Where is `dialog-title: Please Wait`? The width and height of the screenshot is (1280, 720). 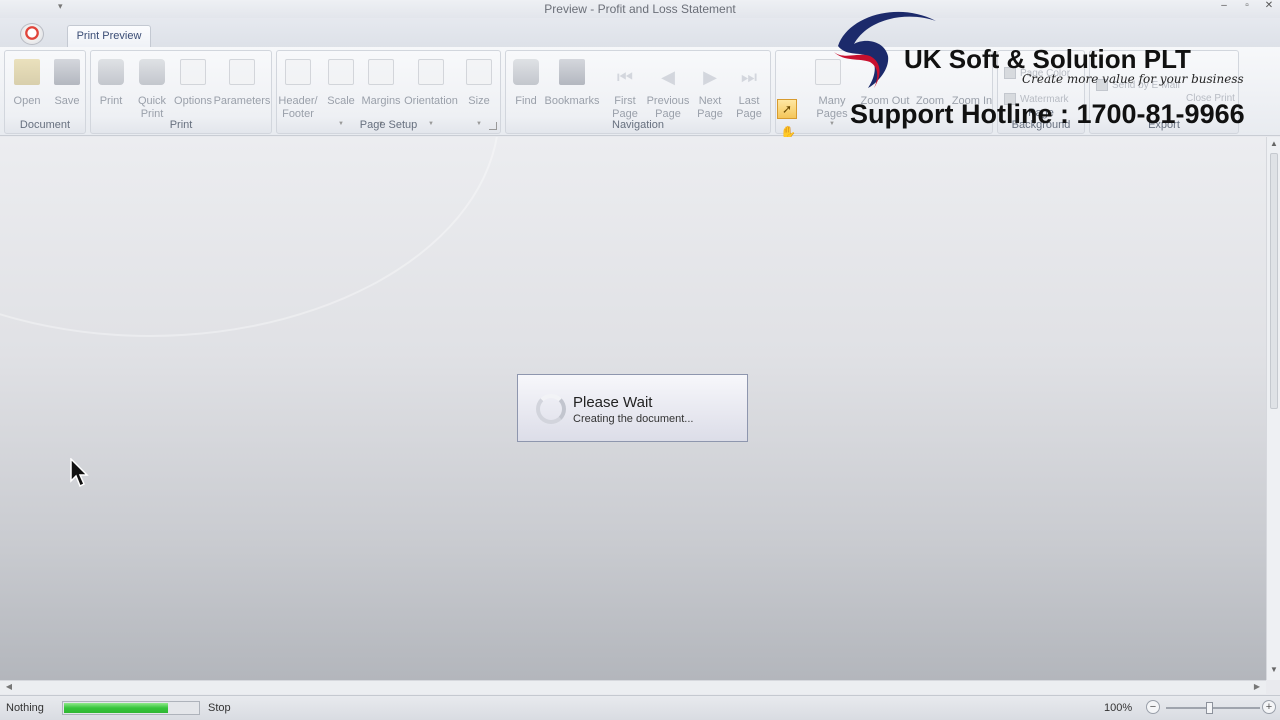
dialog-title: Please Wait is located at coordinates (613, 402).